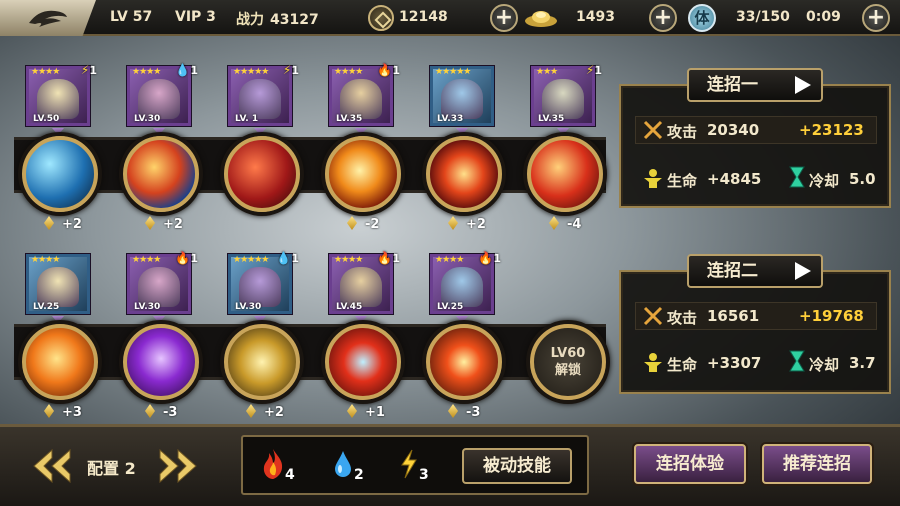  Describe the element at coordinates (831, 130) in the screenshot. I see `combo-one-attack-bonus: +23123` at that location.